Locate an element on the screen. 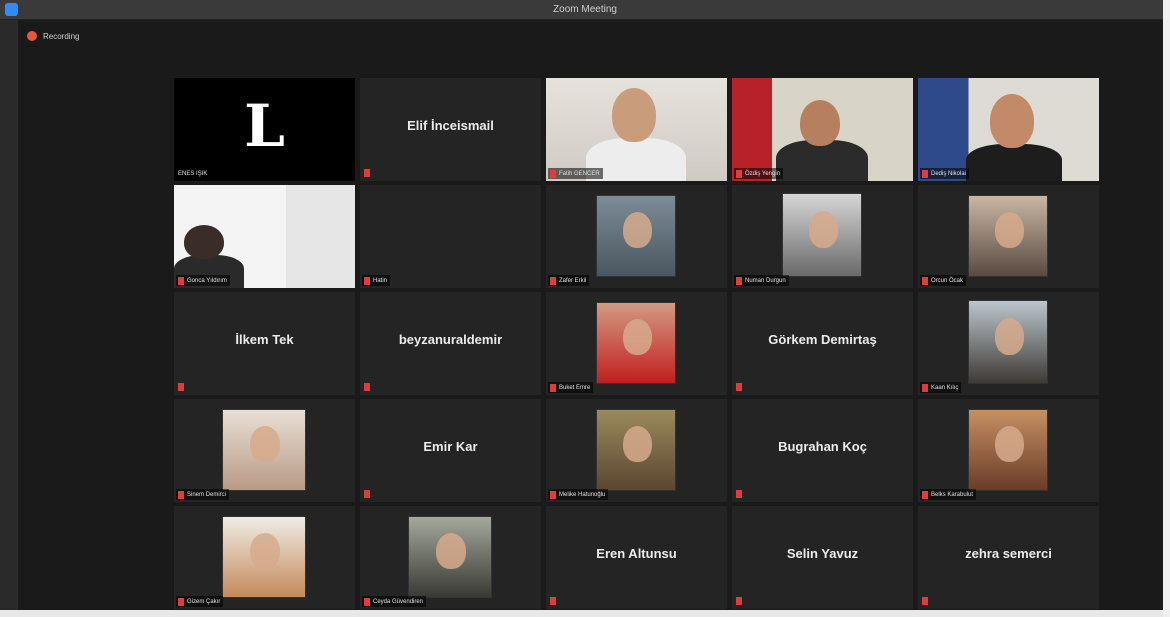 The height and width of the screenshot is (617, 1170). participant-tile: Hatin is located at coordinates (450, 236).